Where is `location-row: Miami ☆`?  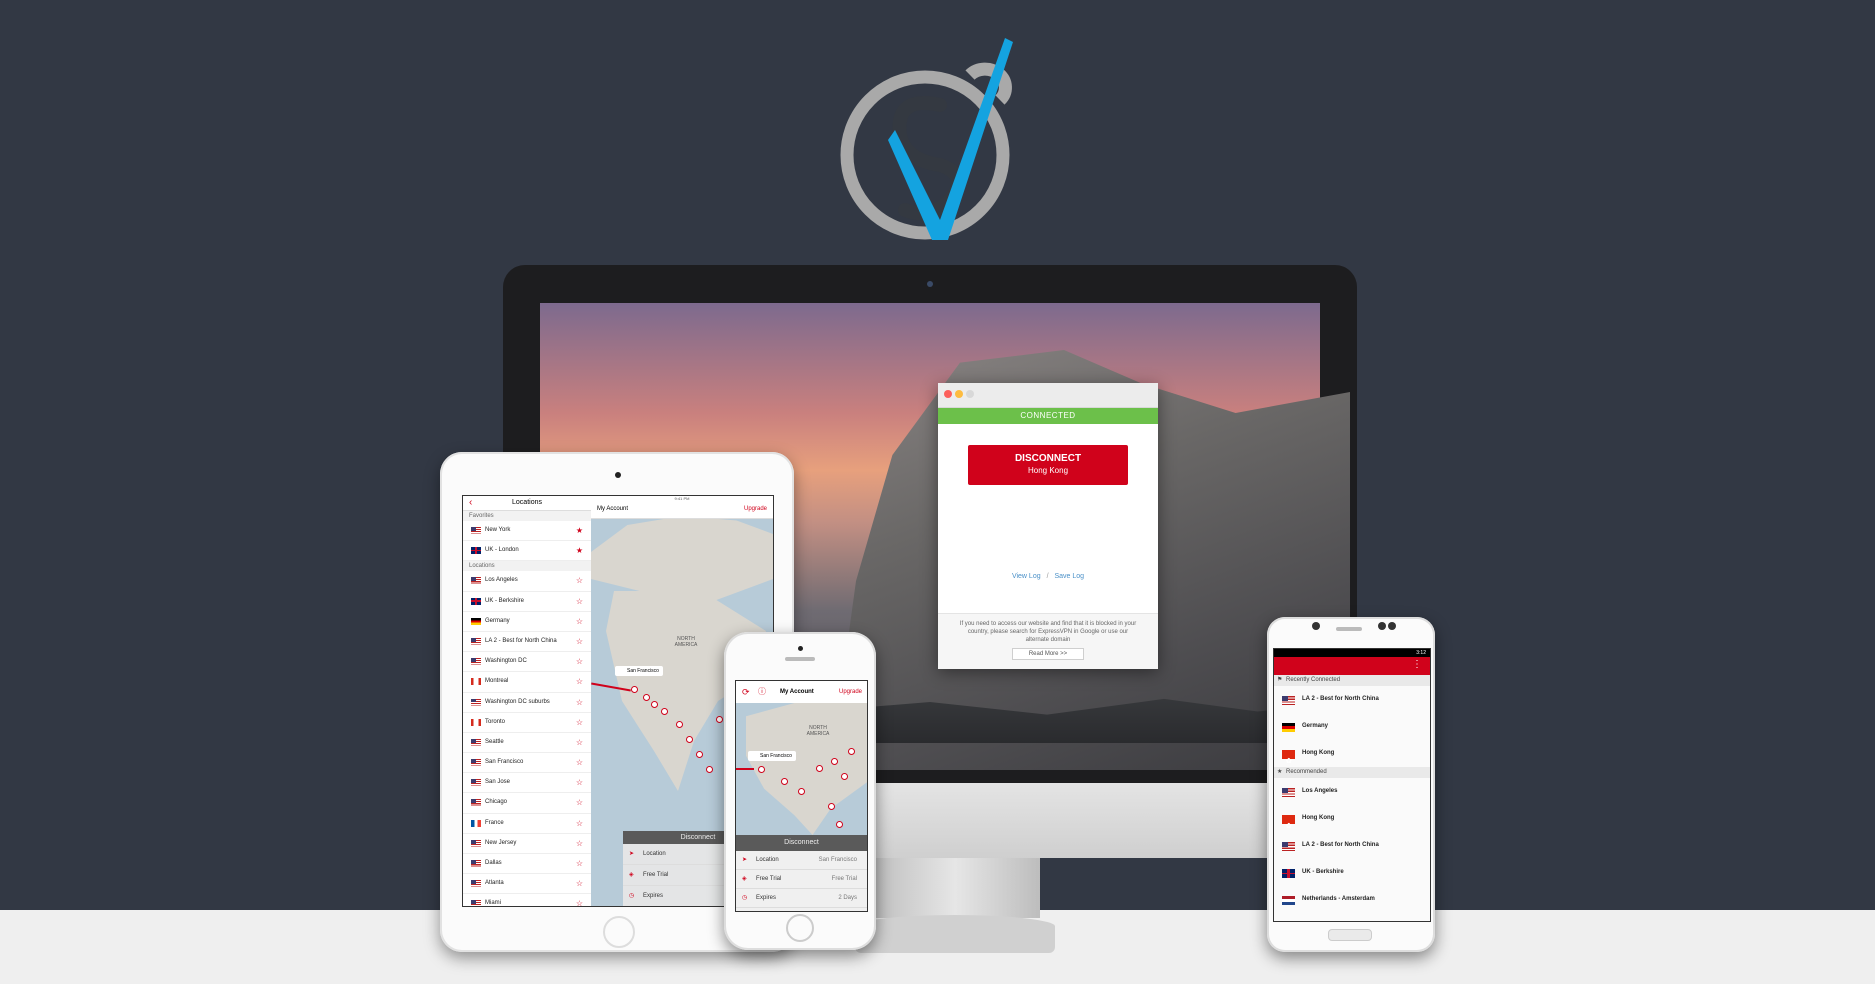 location-row: Miami ☆ is located at coordinates (527, 900).